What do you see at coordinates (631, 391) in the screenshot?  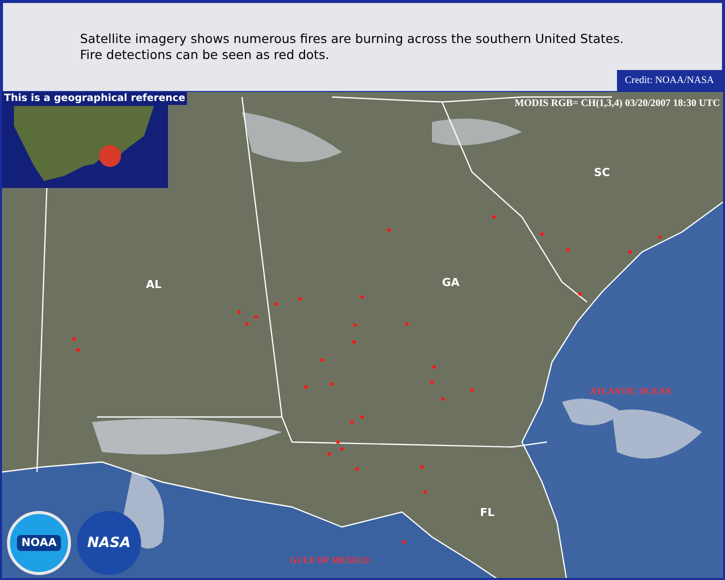 I see `water-label: ATLANTIC OCEAN` at bounding box center [631, 391].